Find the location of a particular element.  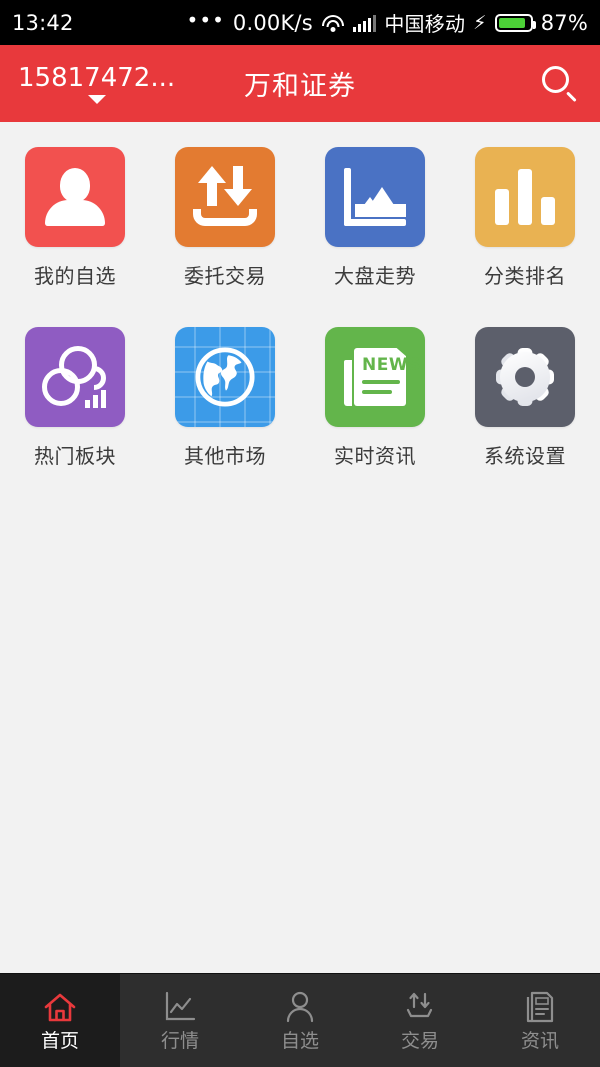

person-outline-icon is located at coordinates (300, 1007).